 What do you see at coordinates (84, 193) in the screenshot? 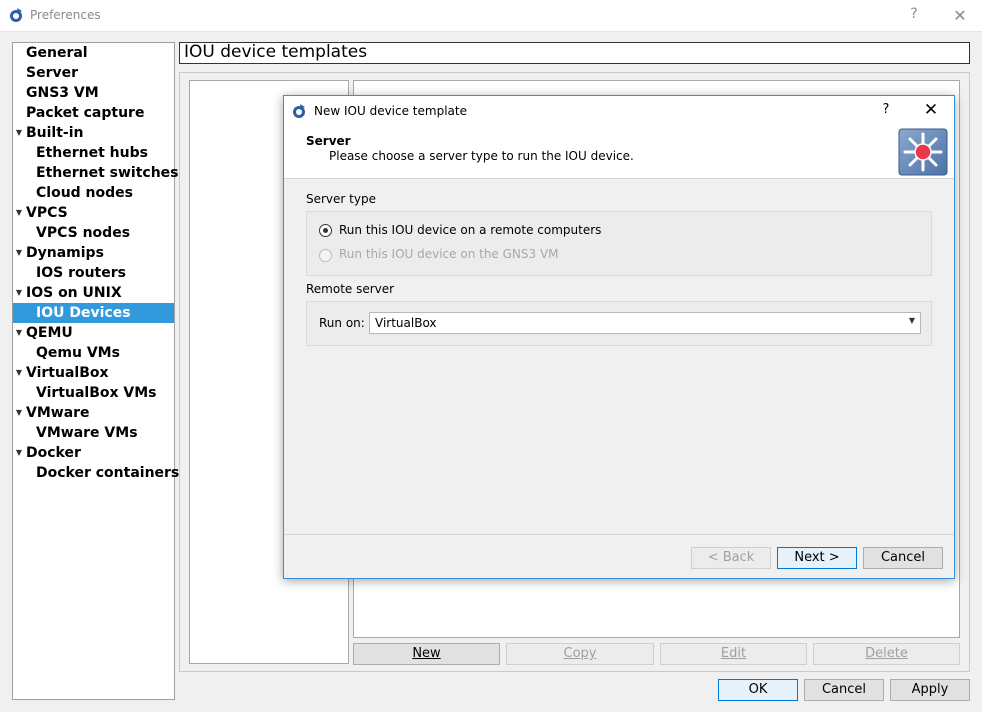
I see `nav-item-label: Cloud nodes` at bounding box center [84, 193].